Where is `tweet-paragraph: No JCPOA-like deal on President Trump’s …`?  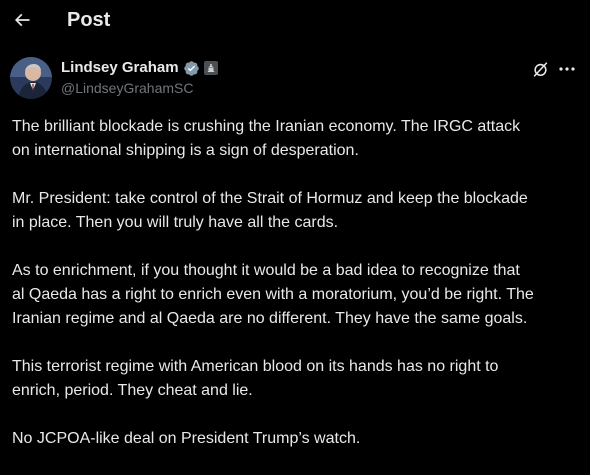
tweet-paragraph: No JCPOA-like deal on President Trump’s … is located at coordinates (186, 438).